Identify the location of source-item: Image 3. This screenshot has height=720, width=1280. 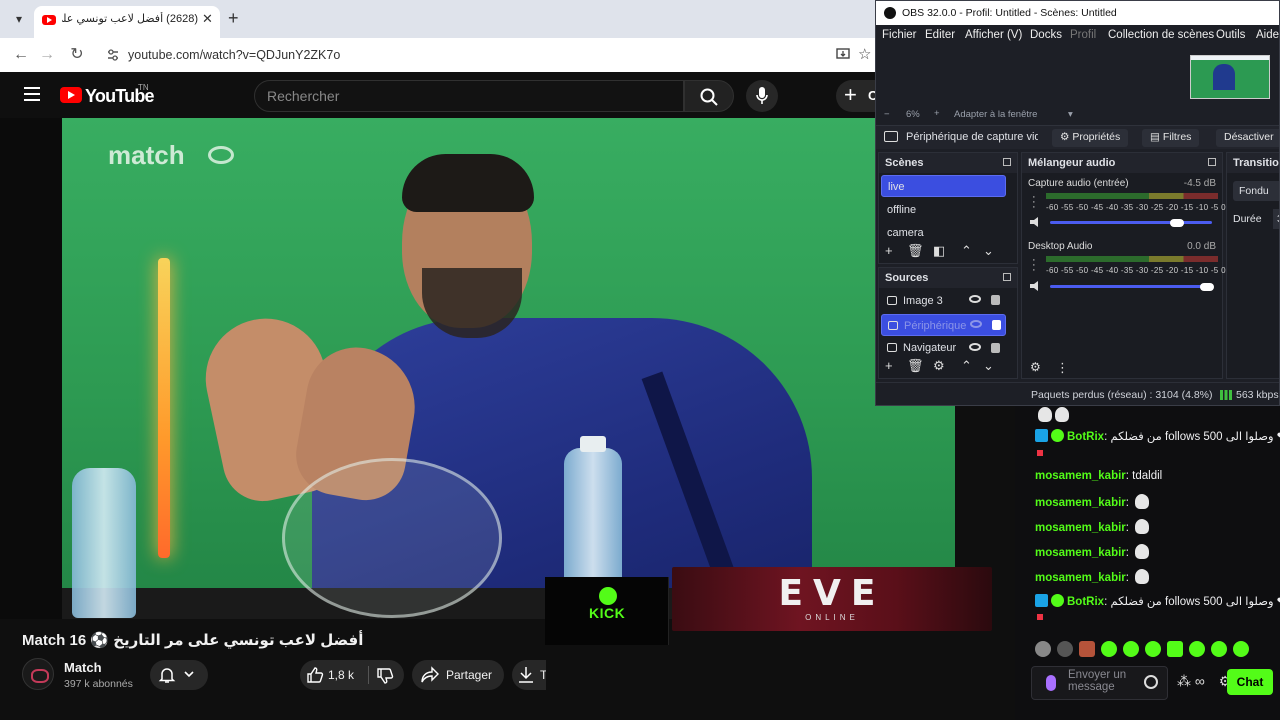
(943, 301).